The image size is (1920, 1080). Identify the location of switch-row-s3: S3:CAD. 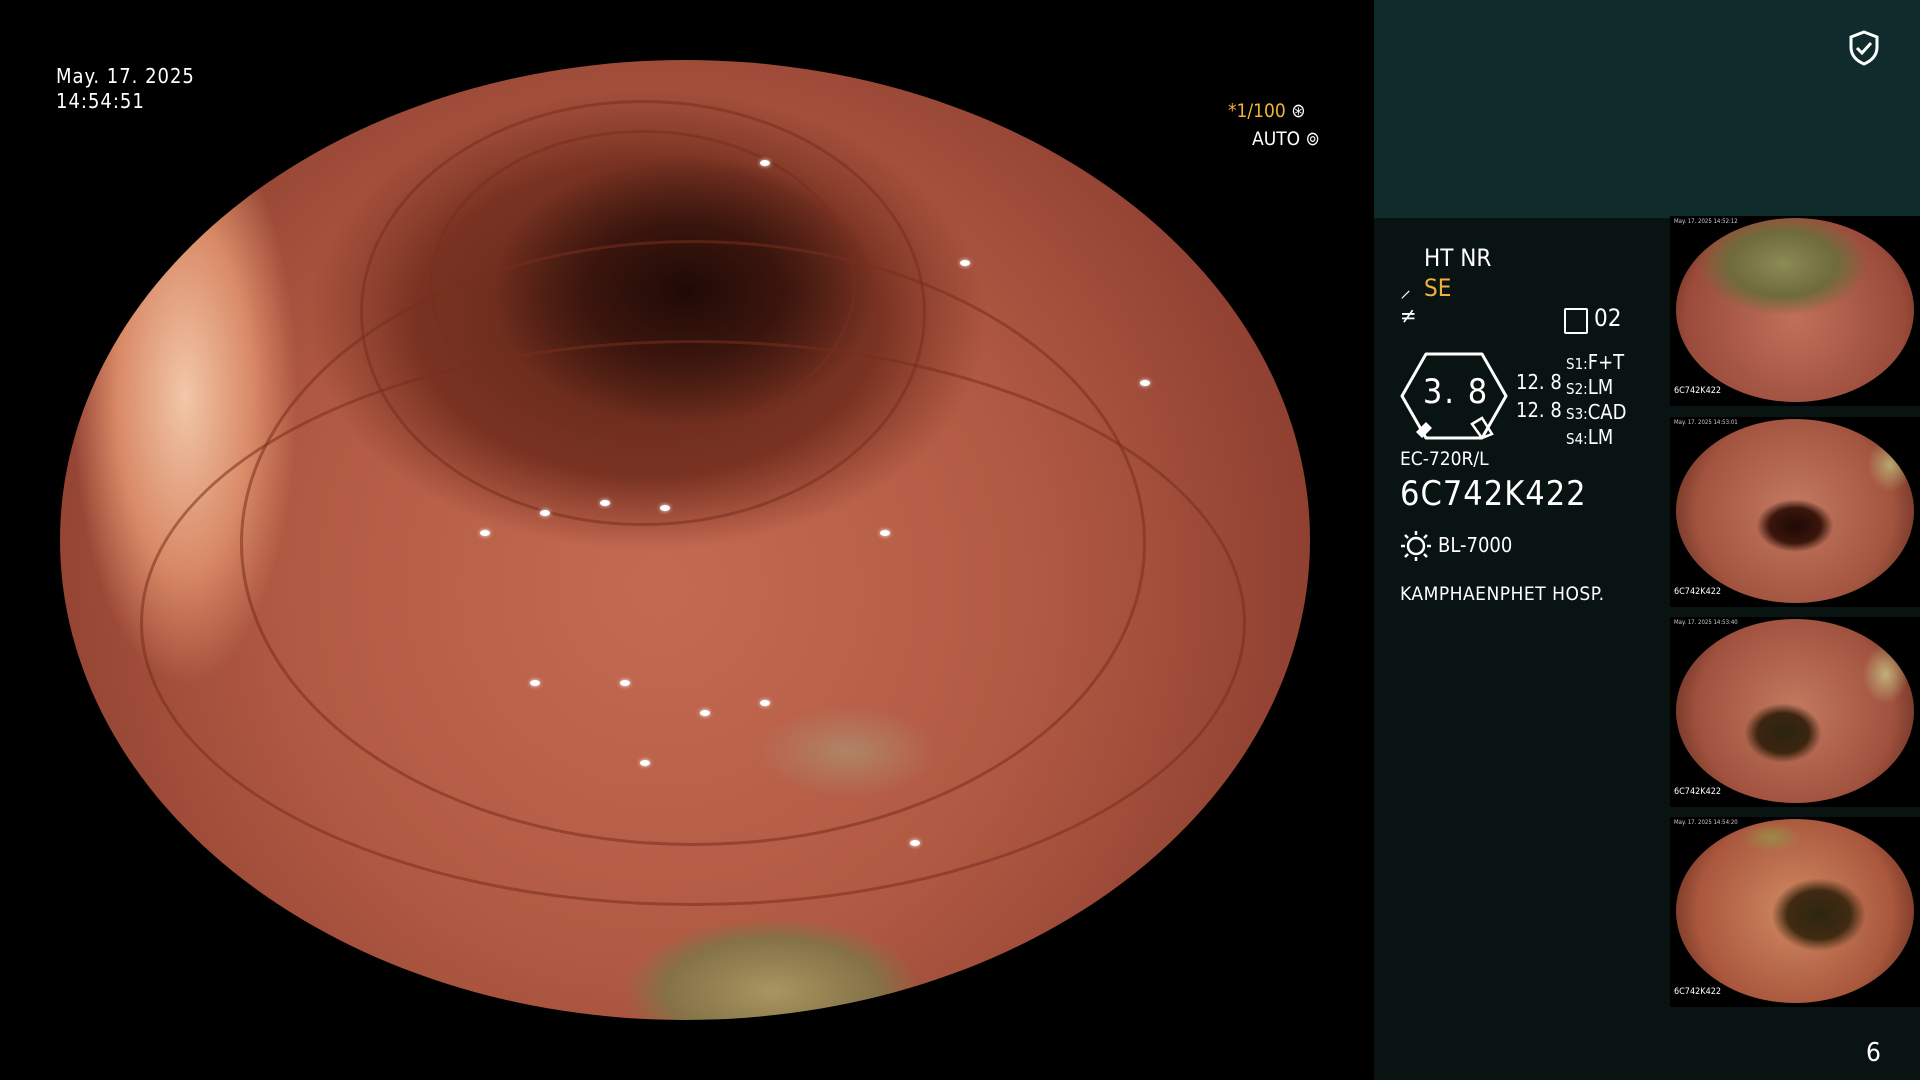
(1596, 412).